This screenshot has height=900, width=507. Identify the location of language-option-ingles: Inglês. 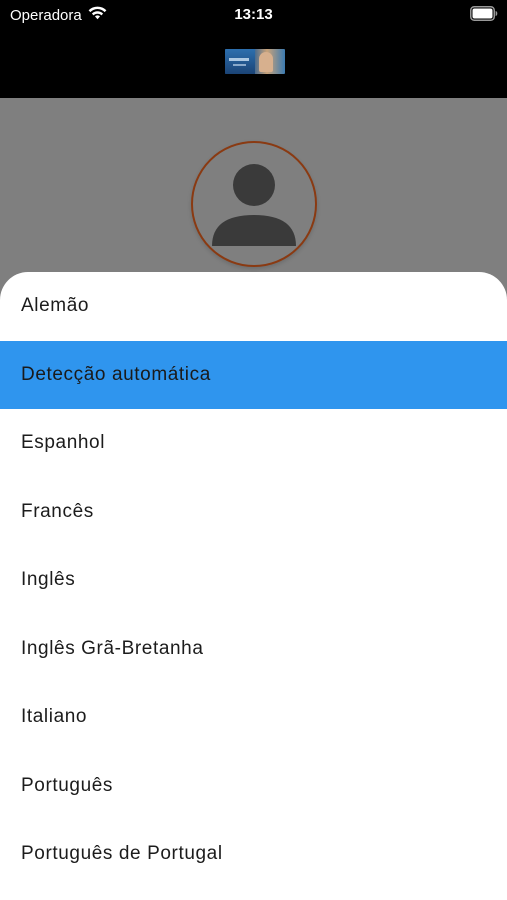
(253, 580).